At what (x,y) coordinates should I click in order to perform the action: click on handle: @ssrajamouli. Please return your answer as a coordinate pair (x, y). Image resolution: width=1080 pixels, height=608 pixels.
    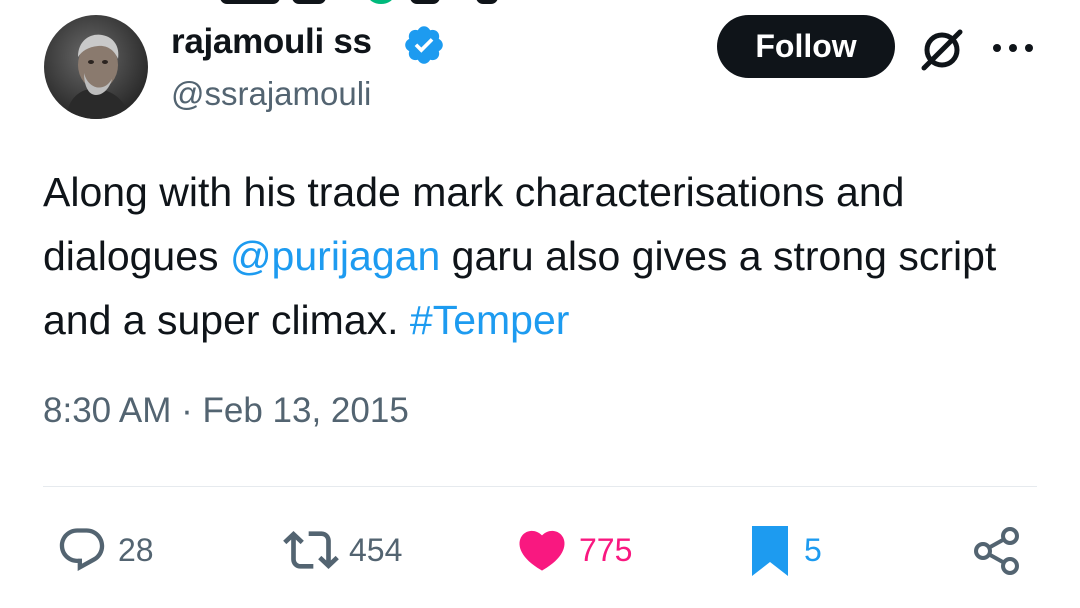
    Looking at the image, I should click on (271, 94).